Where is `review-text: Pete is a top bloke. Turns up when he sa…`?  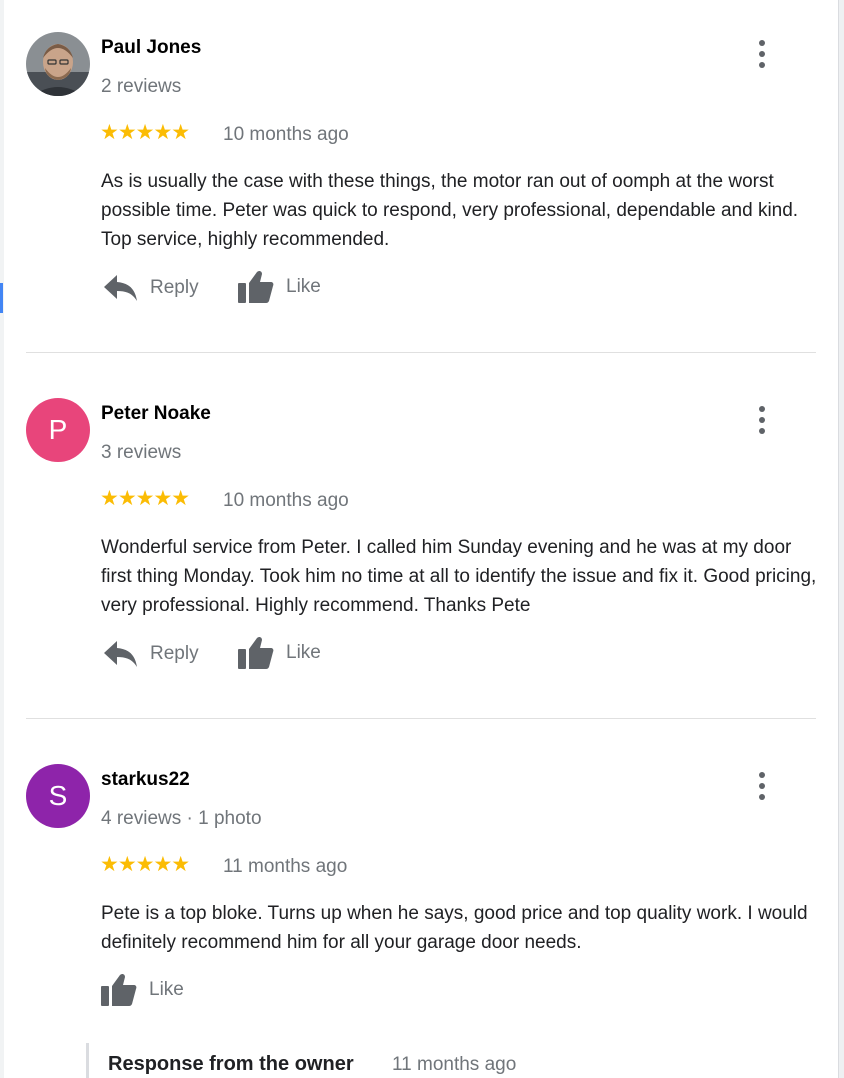 review-text: Pete is a top bloke. Turns up when he sa… is located at coordinates (454, 928).